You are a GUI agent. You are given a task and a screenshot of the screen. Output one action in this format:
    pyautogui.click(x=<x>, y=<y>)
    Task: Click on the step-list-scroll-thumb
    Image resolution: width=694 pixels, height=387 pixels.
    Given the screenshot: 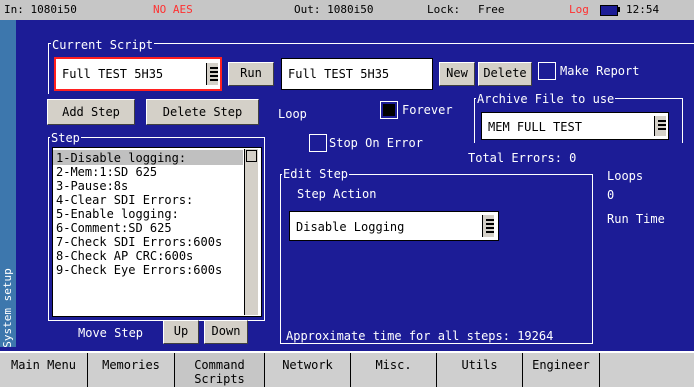 What is the action you would take?
    pyautogui.click(x=251, y=156)
    